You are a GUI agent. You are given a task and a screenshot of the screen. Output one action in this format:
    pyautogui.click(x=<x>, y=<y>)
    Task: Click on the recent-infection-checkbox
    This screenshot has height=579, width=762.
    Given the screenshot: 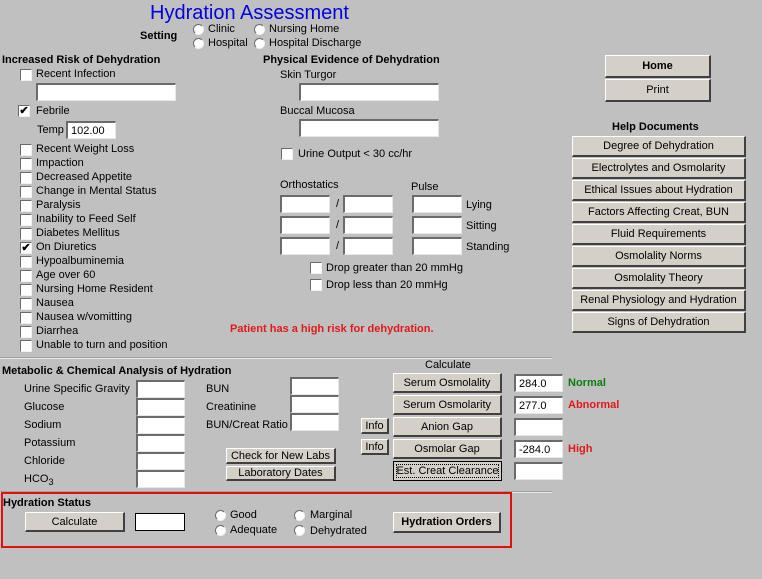 What is the action you would take?
    pyautogui.click(x=26, y=75)
    